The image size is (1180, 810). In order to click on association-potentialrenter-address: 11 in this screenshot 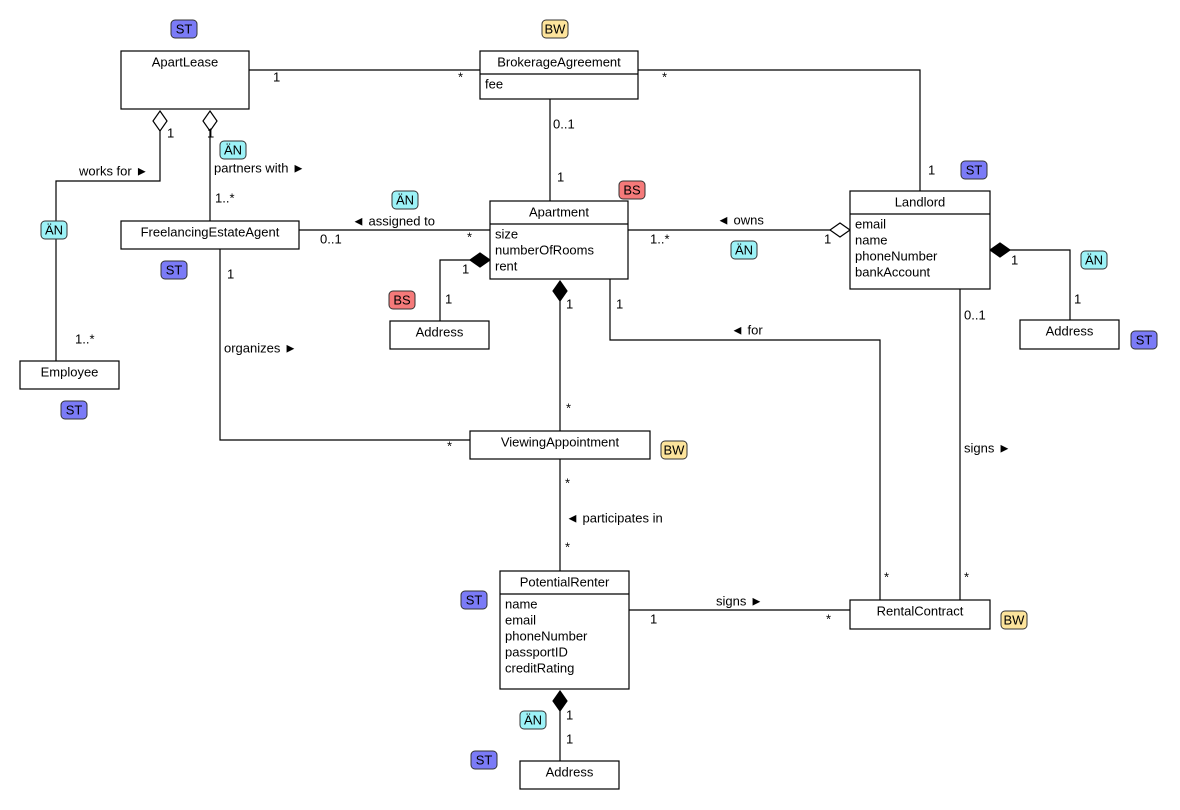, I will do `click(562, 725)`.